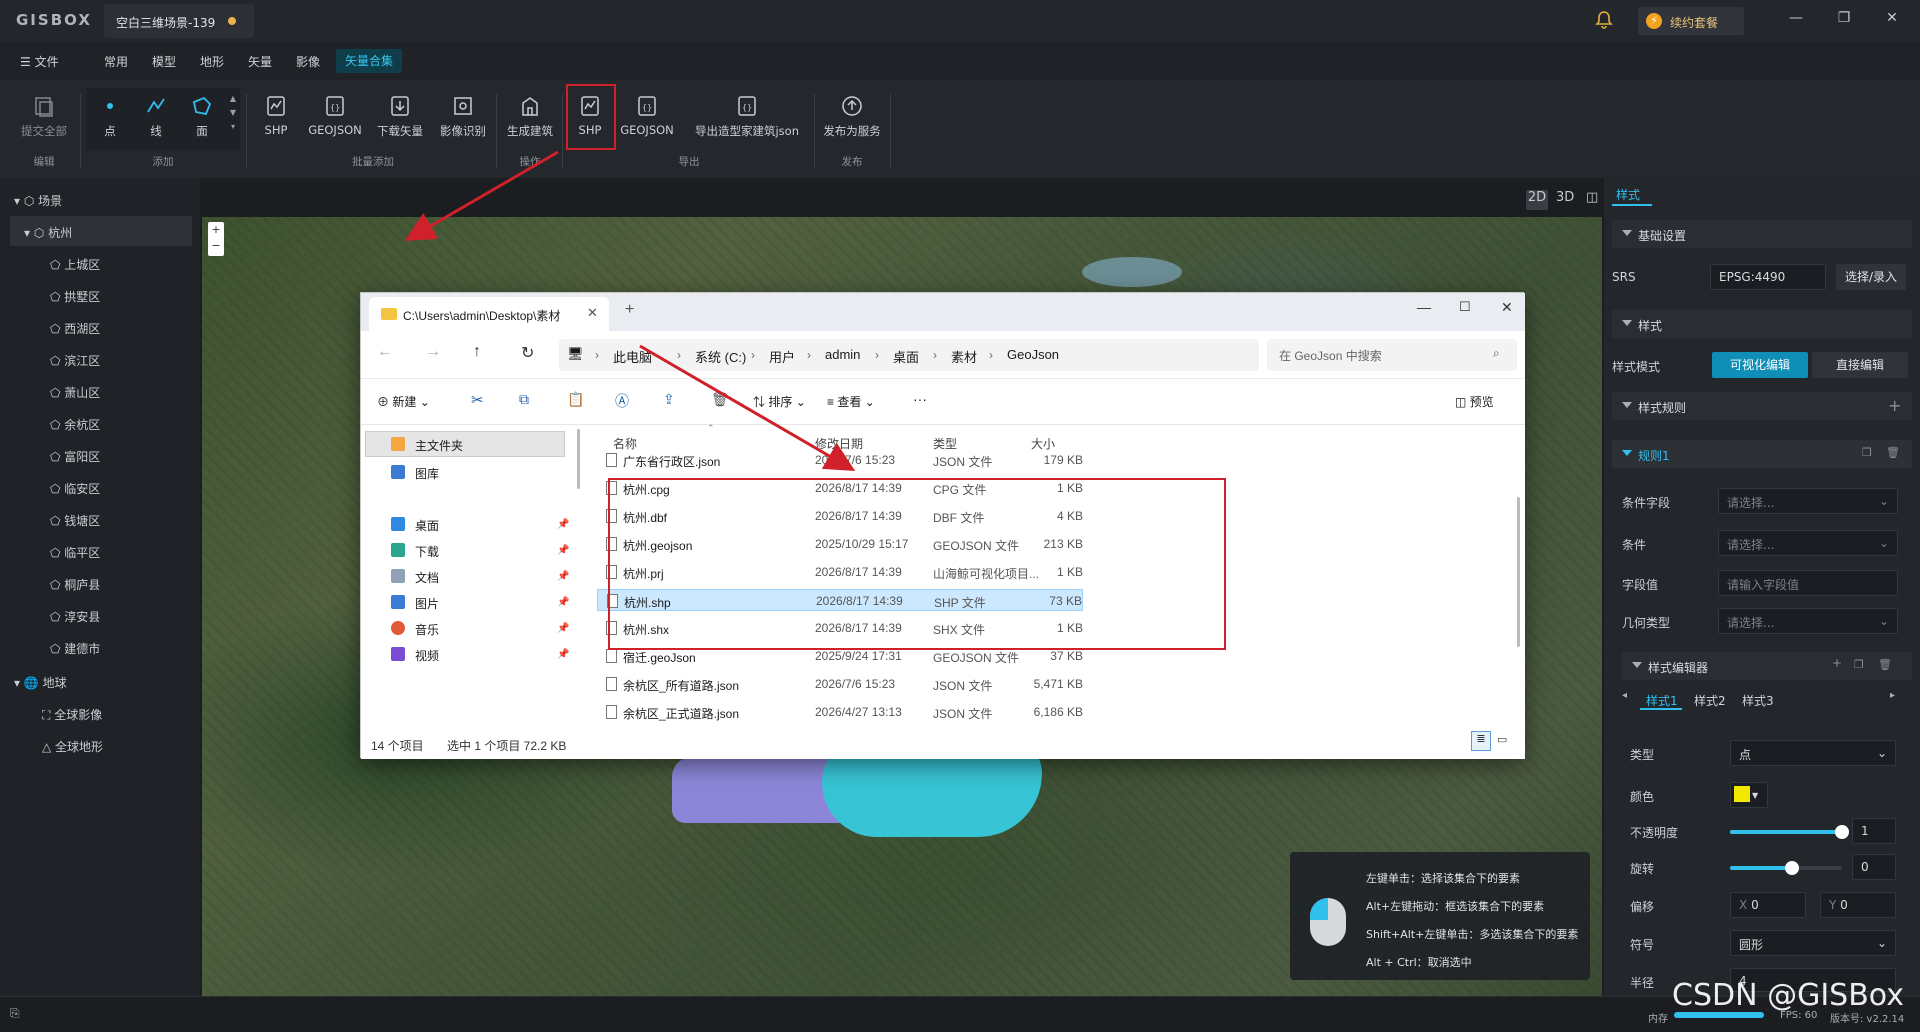 The width and height of the screenshot is (1920, 1032). What do you see at coordinates (1788, 995) in the screenshot?
I see `watermark: CSDN @GISBox` at bounding box center [1788, 995].